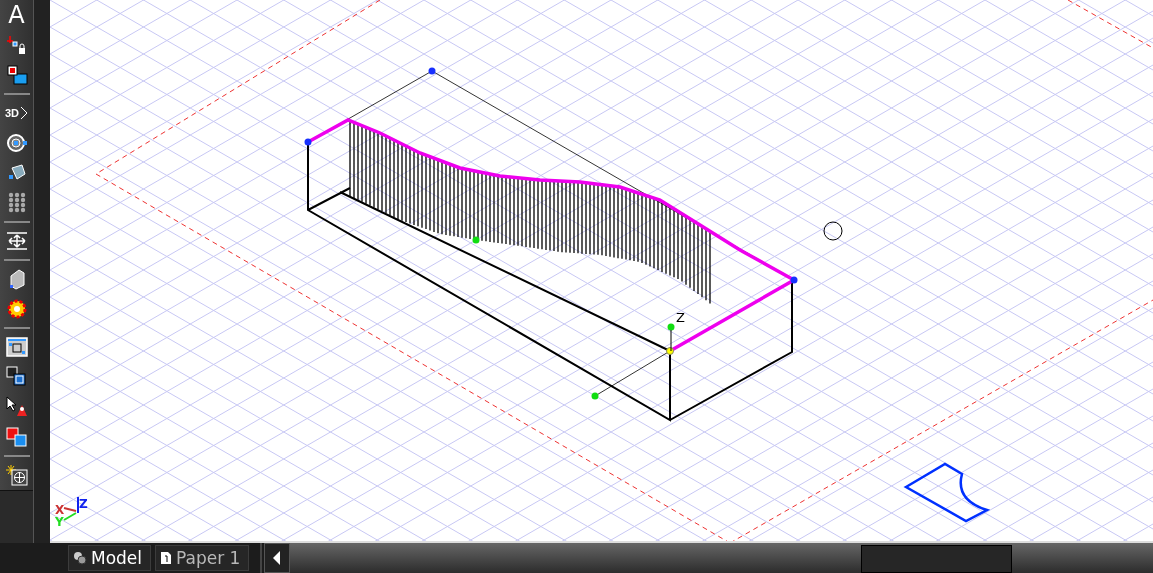 The width and height of the screenshot is (1153, 573). Describe the element at coordinates (24, 113) in the screenshot. I see `chevron-icon` at that location.